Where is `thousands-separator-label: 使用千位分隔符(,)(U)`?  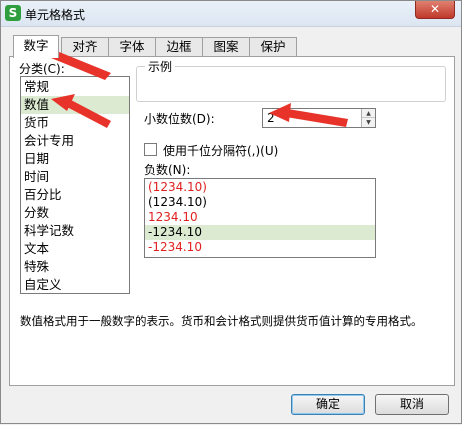
thousands-separator-label: 使用千位分隔符(,)(U) is located at coordinates (220, 150).